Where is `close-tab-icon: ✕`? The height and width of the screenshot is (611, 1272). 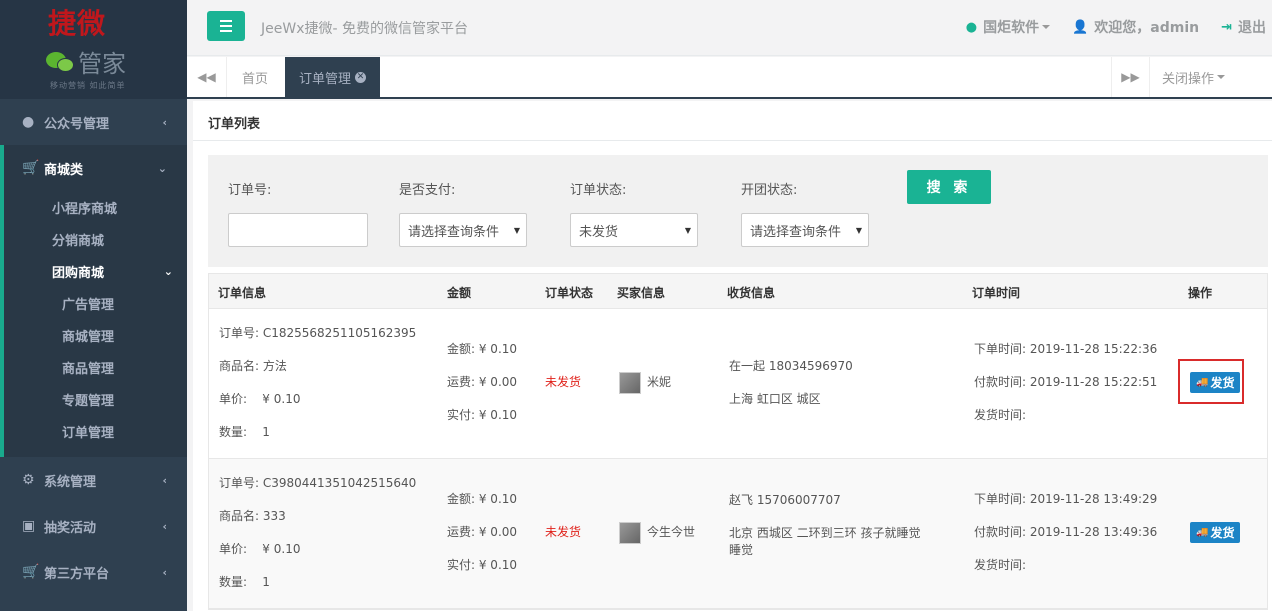 close-tab-icon: ✕ is located at coordinates (361, 77).